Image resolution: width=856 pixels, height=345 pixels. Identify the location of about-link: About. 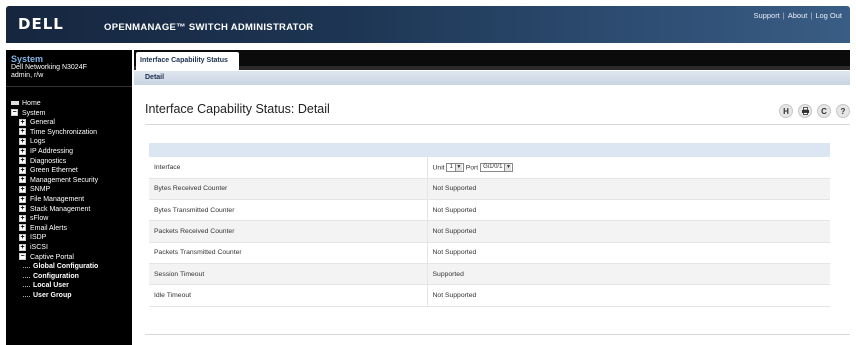
(798, 15).